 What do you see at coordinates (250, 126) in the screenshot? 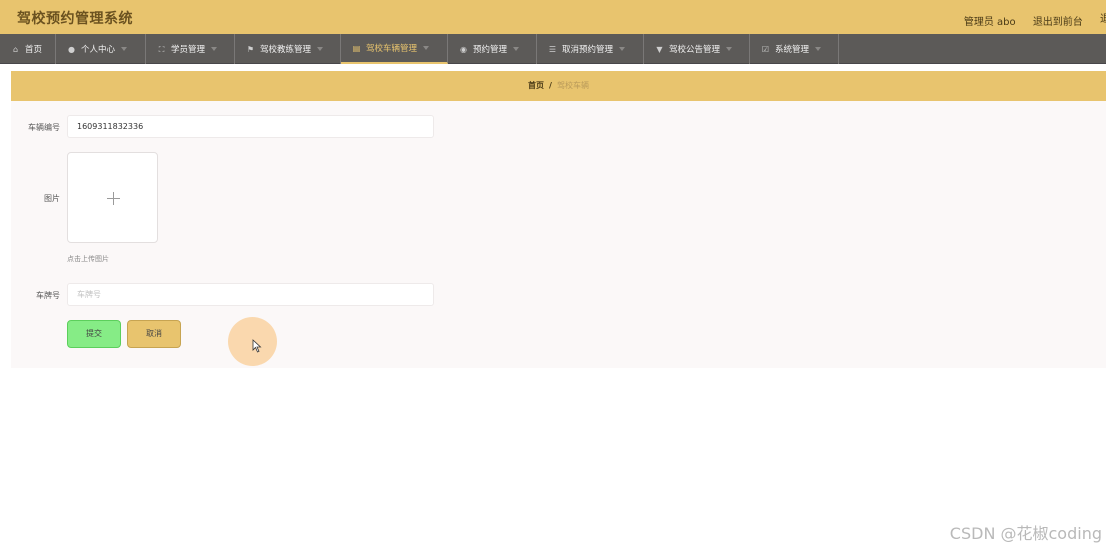
I see `vehicle-no-field: 1609311832336` at bounding box center [250, 126].